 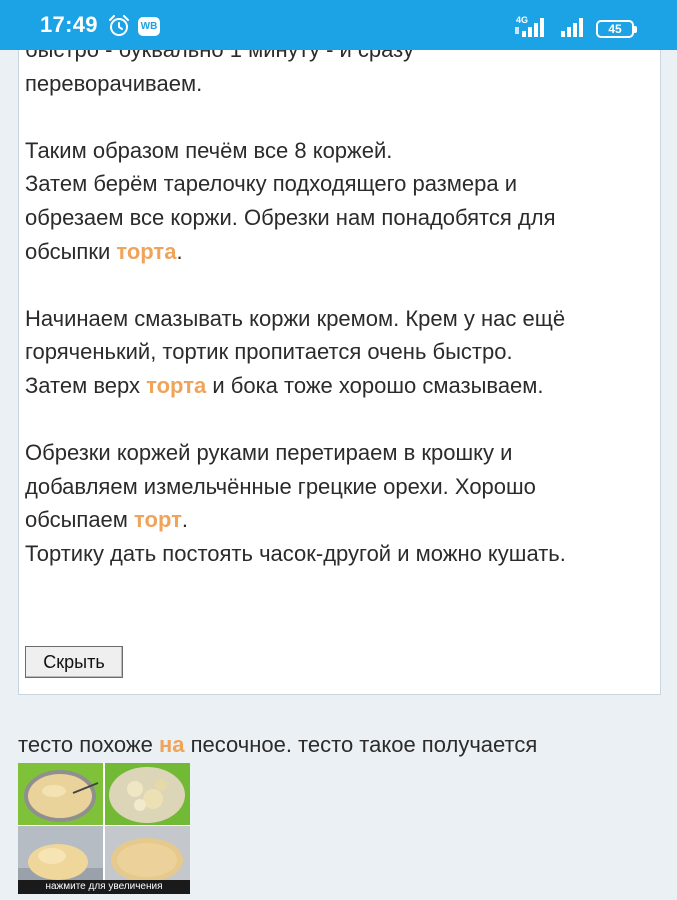 I want to click on article-line: переворачиваем., so click(x=114, y=83).